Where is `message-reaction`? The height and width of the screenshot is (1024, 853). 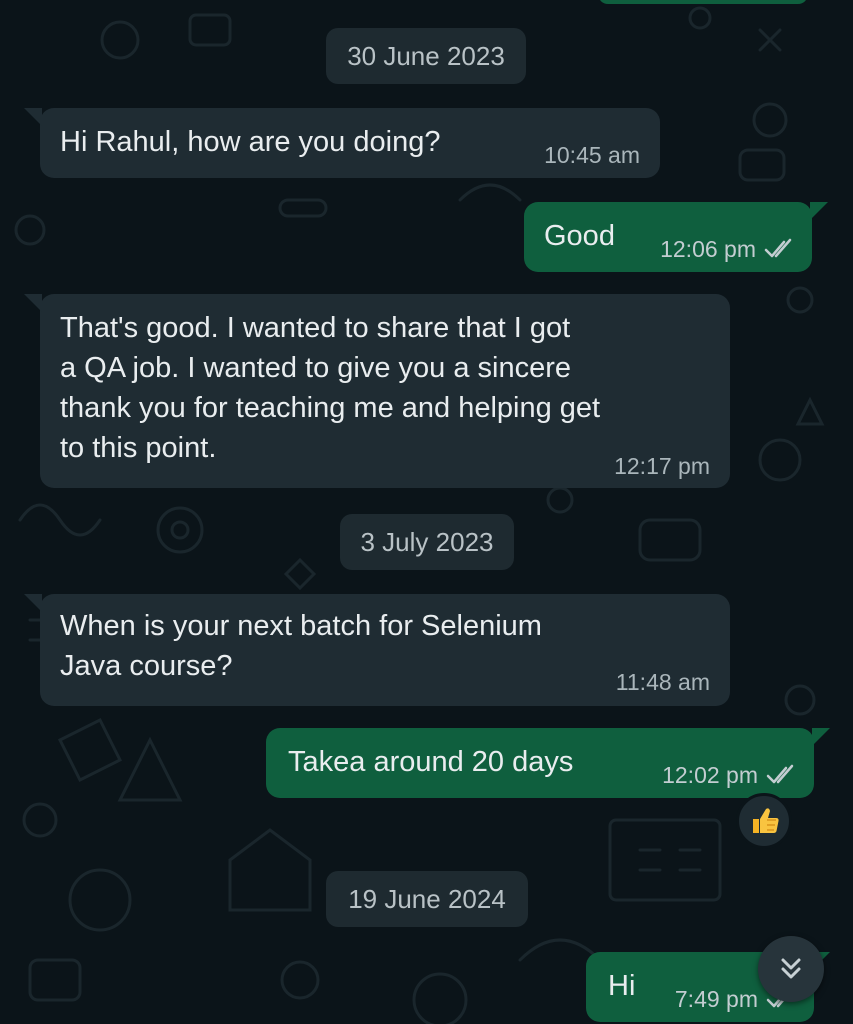 message-reaction is located at coordinates (764, 821).